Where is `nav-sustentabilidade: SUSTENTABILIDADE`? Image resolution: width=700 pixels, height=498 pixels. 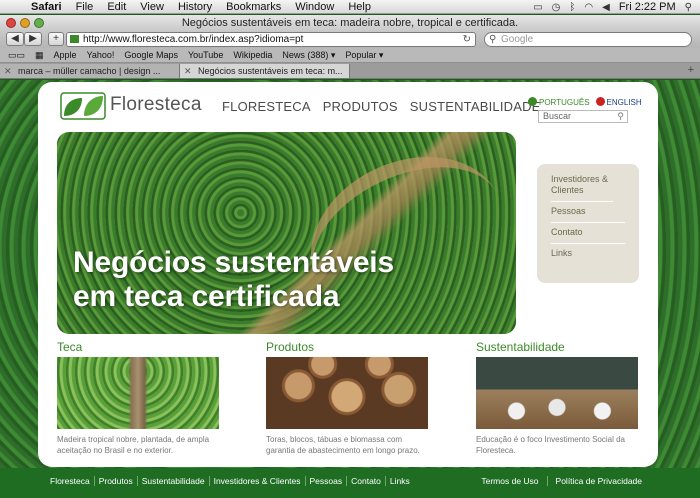 nav-sustentabilidade: SUSTENTABILIDADE is located at coordinates (475, 106).